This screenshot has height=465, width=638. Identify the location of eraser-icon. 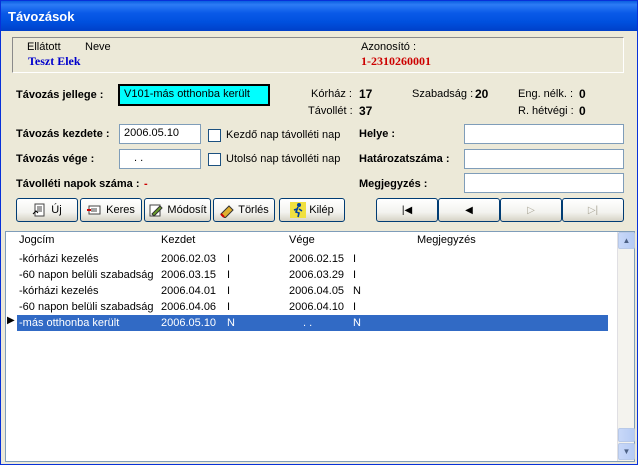
(227, 211).